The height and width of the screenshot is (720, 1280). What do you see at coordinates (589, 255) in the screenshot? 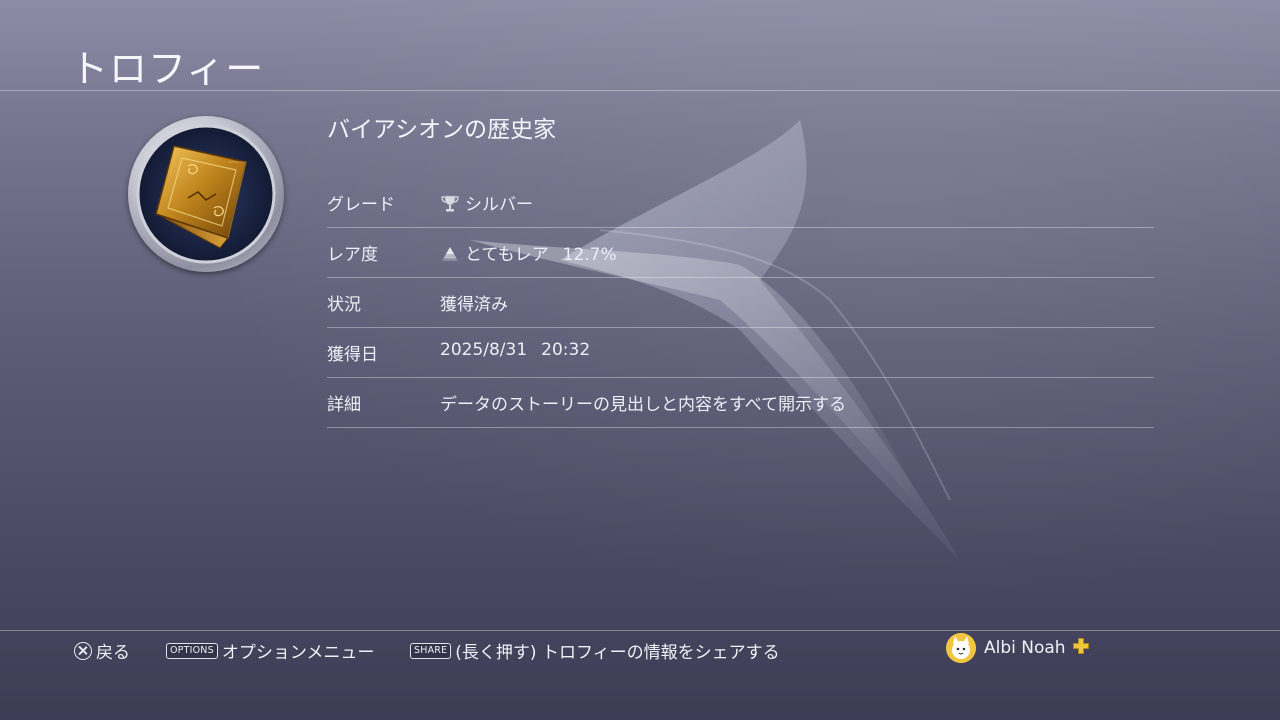
I see `rarity-percent: 12.7%` at bounding box center [589, 255].